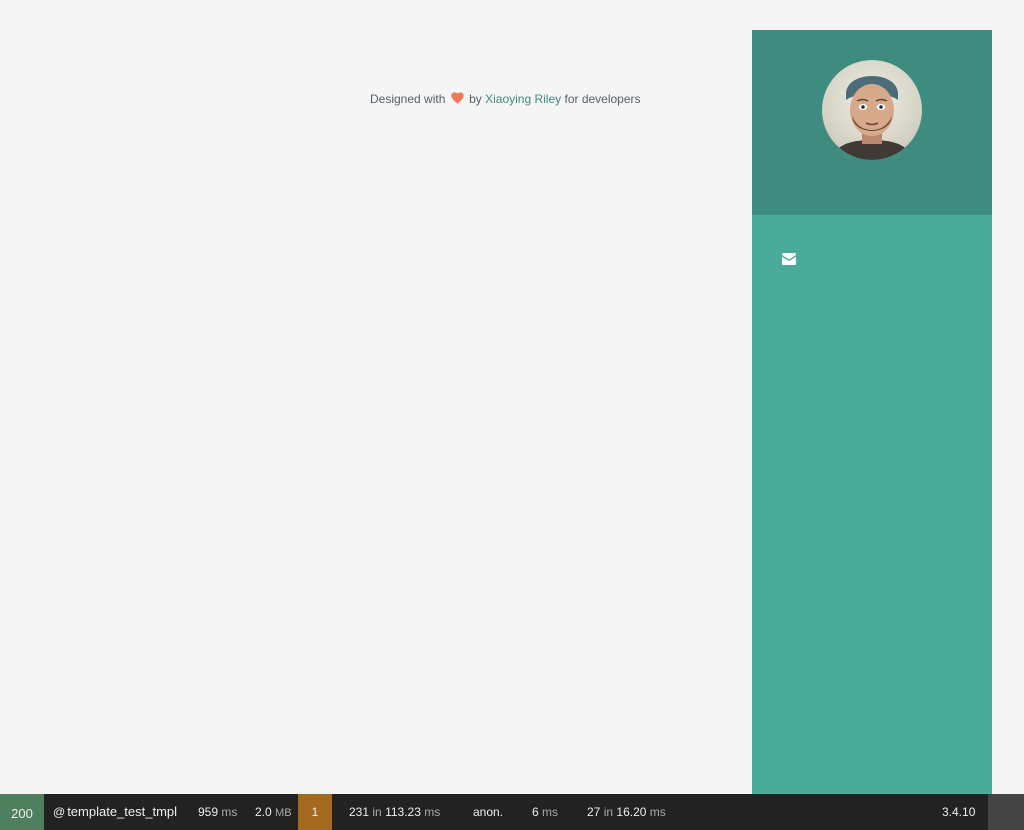 The image size is (1024, 830). I want to click on version-item: 3.4.10, so click(958, 812).